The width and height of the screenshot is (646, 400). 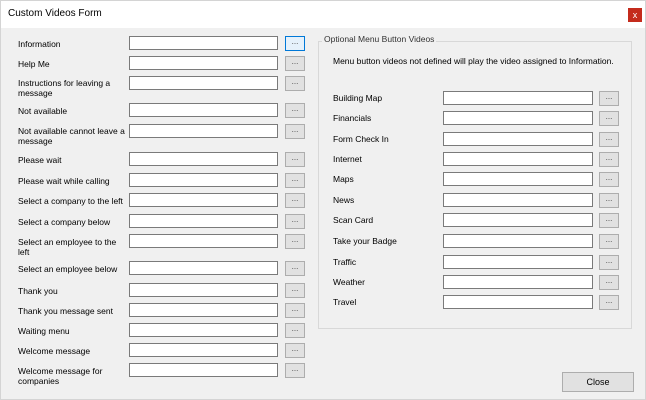 I want to click on menu-field-5-label: News, so click(x=344, y=200).